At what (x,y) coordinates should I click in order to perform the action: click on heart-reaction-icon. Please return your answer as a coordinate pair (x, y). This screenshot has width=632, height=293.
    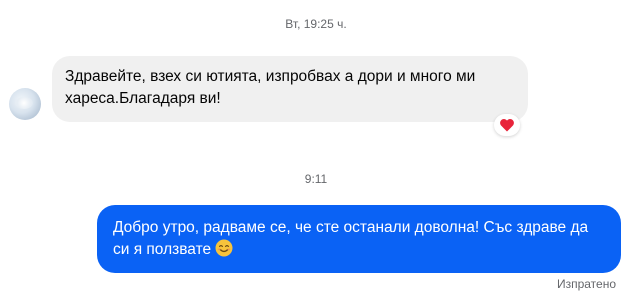
    Looking at the image, I should click on (507, 125).